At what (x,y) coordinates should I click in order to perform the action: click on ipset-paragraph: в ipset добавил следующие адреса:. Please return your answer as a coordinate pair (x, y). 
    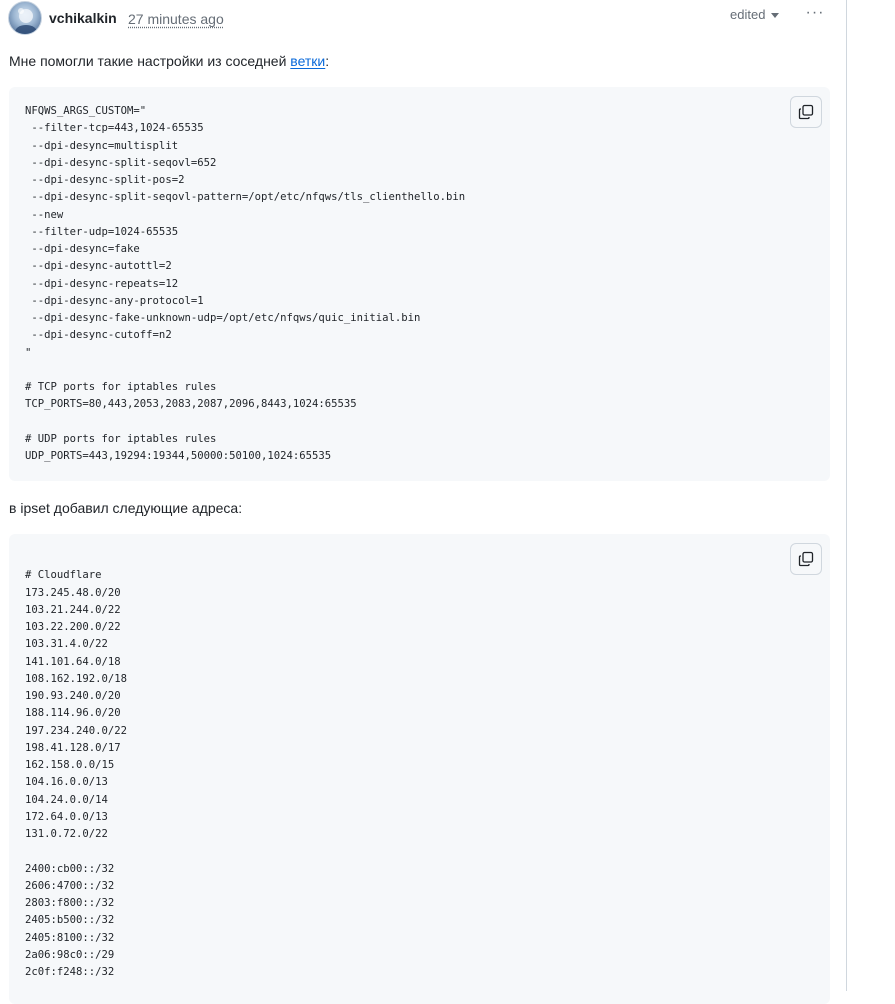
    Looking at the image, I should click on (126, 508).